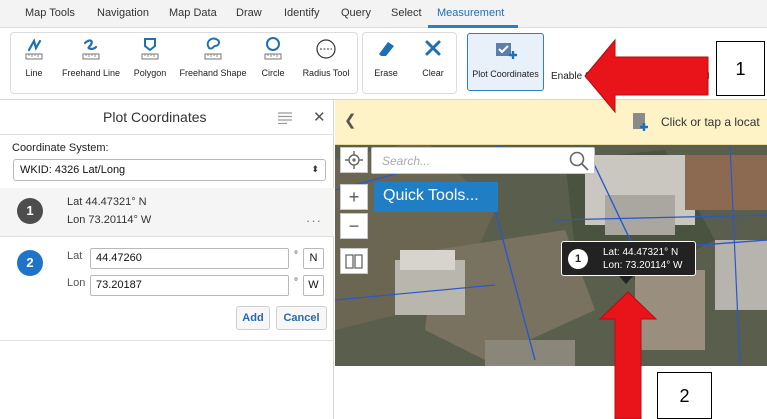  I want to click on freehand-shape-icon, so click(213, 48).